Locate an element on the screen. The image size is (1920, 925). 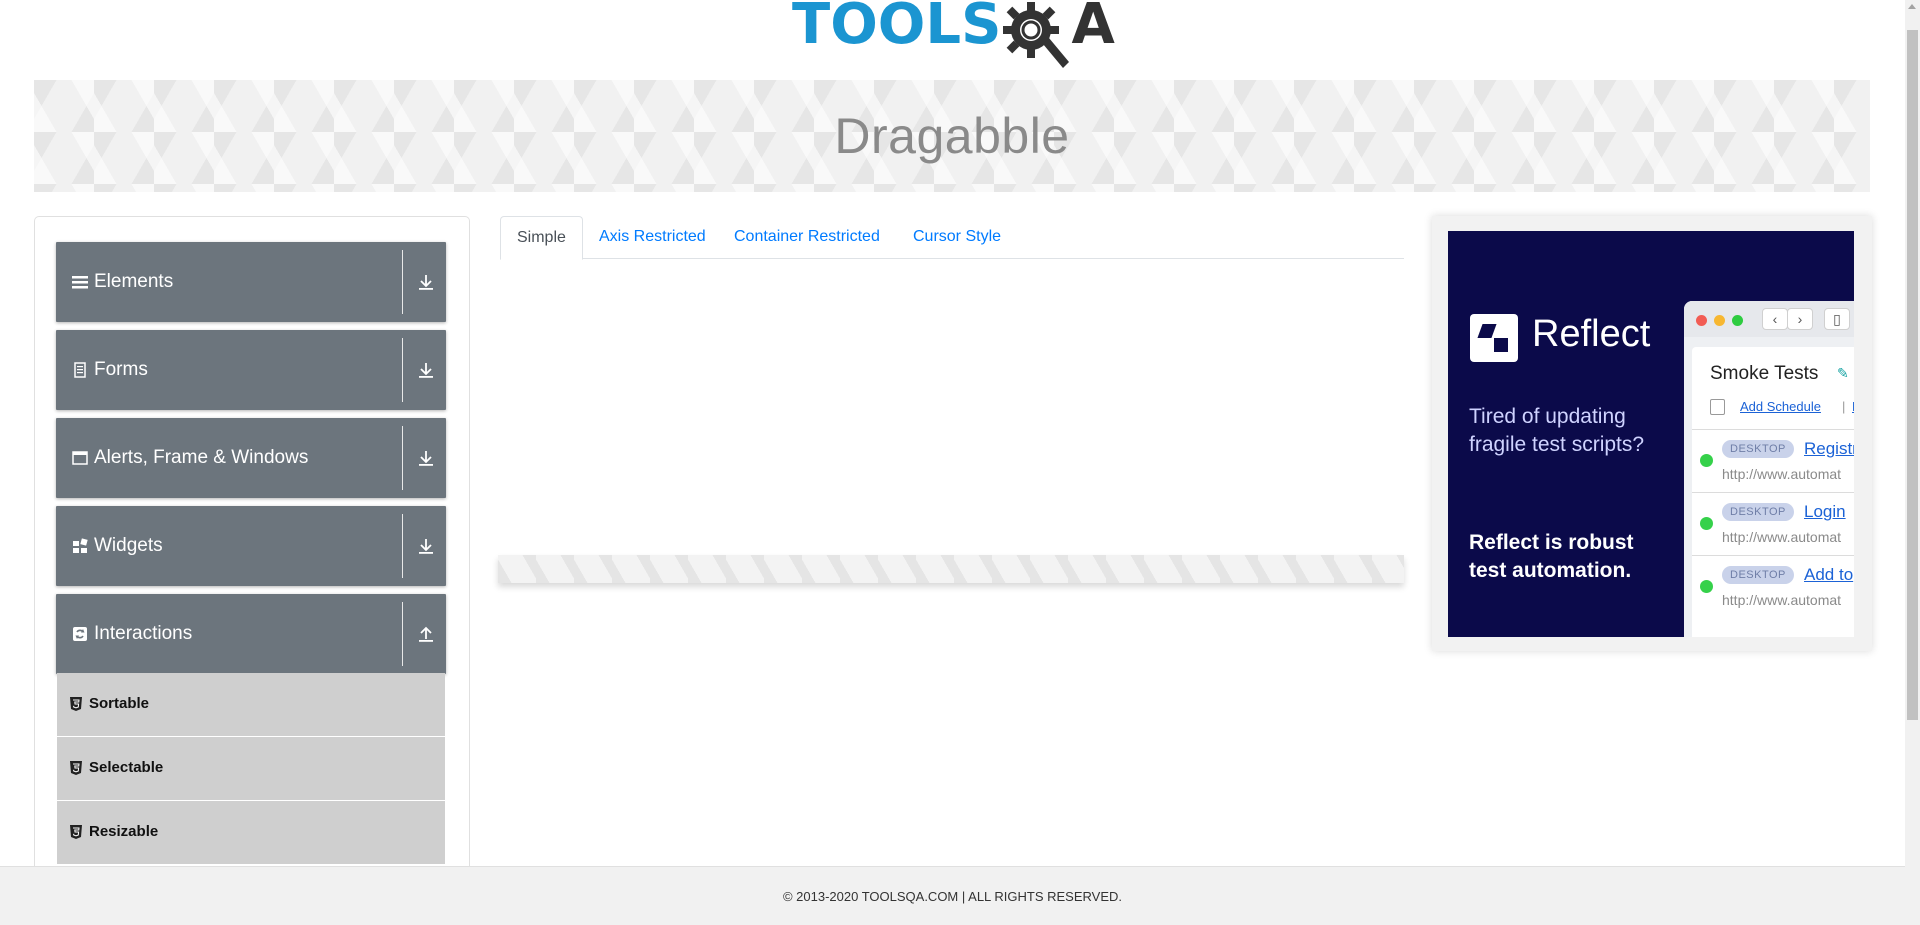
ad-brand: Reflect is located at coordinates (1591, 334).